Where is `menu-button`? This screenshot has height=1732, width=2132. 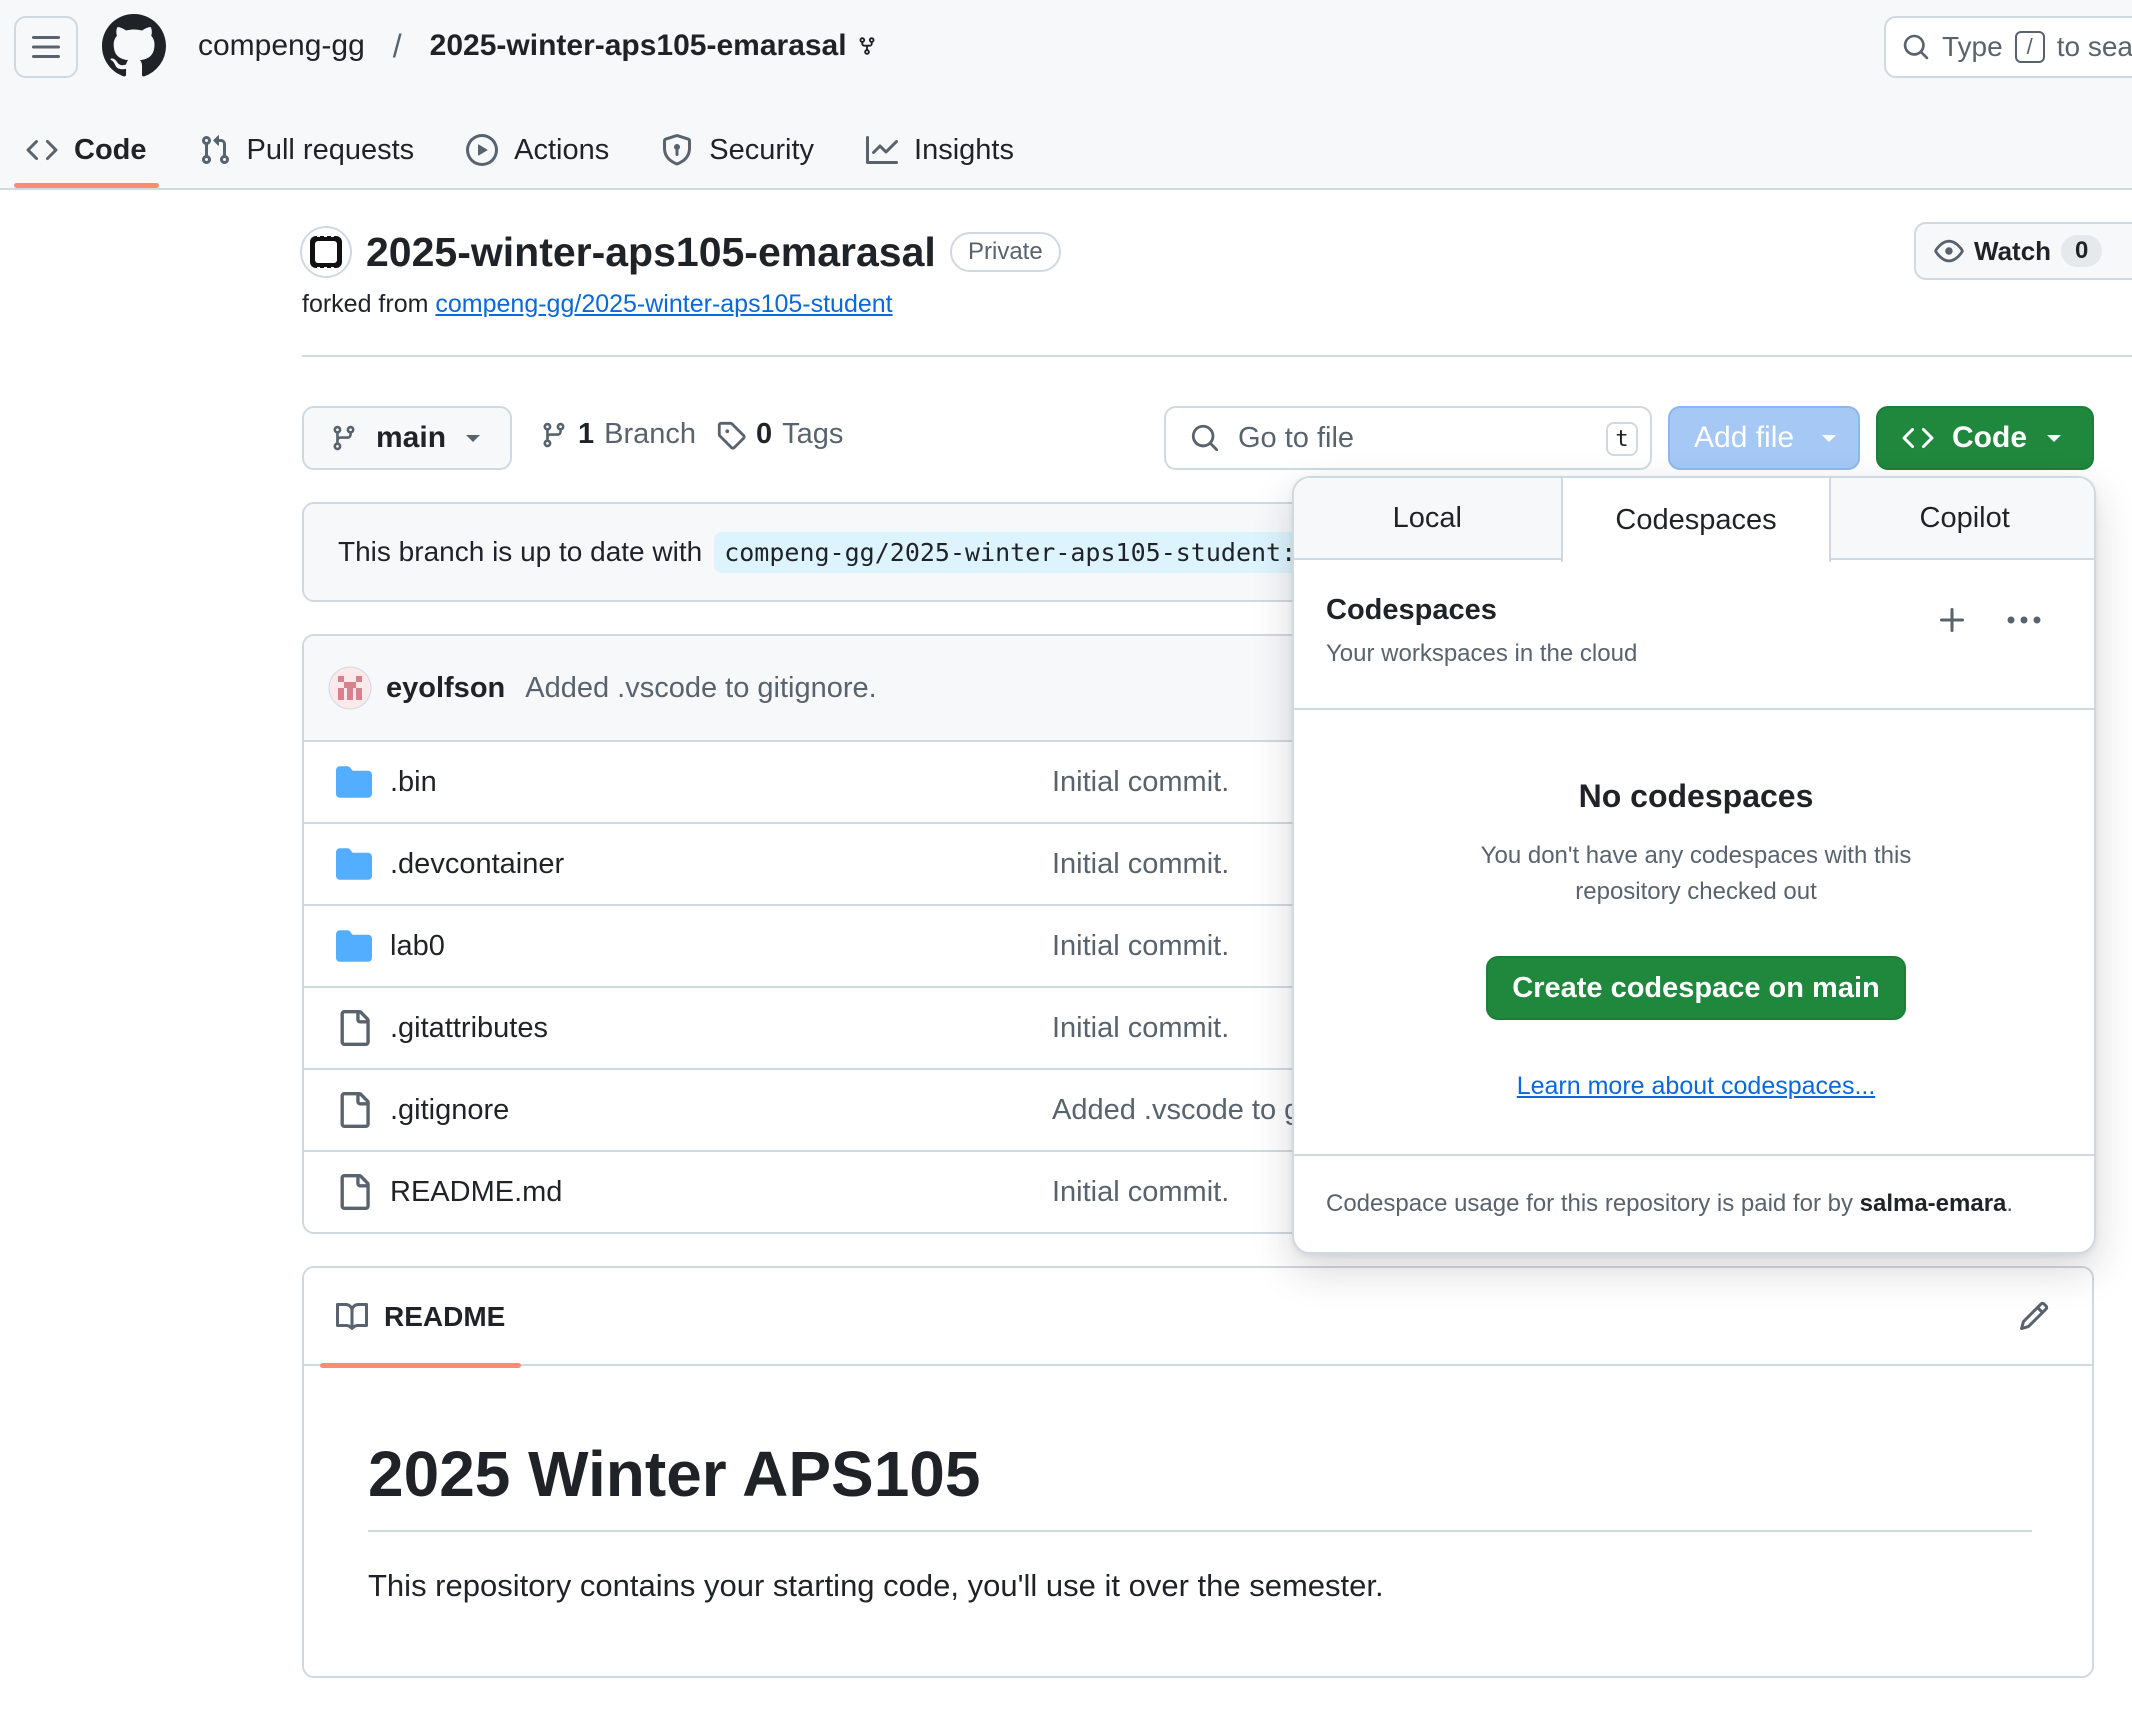 menu-button is located at coordinates (46, 47).